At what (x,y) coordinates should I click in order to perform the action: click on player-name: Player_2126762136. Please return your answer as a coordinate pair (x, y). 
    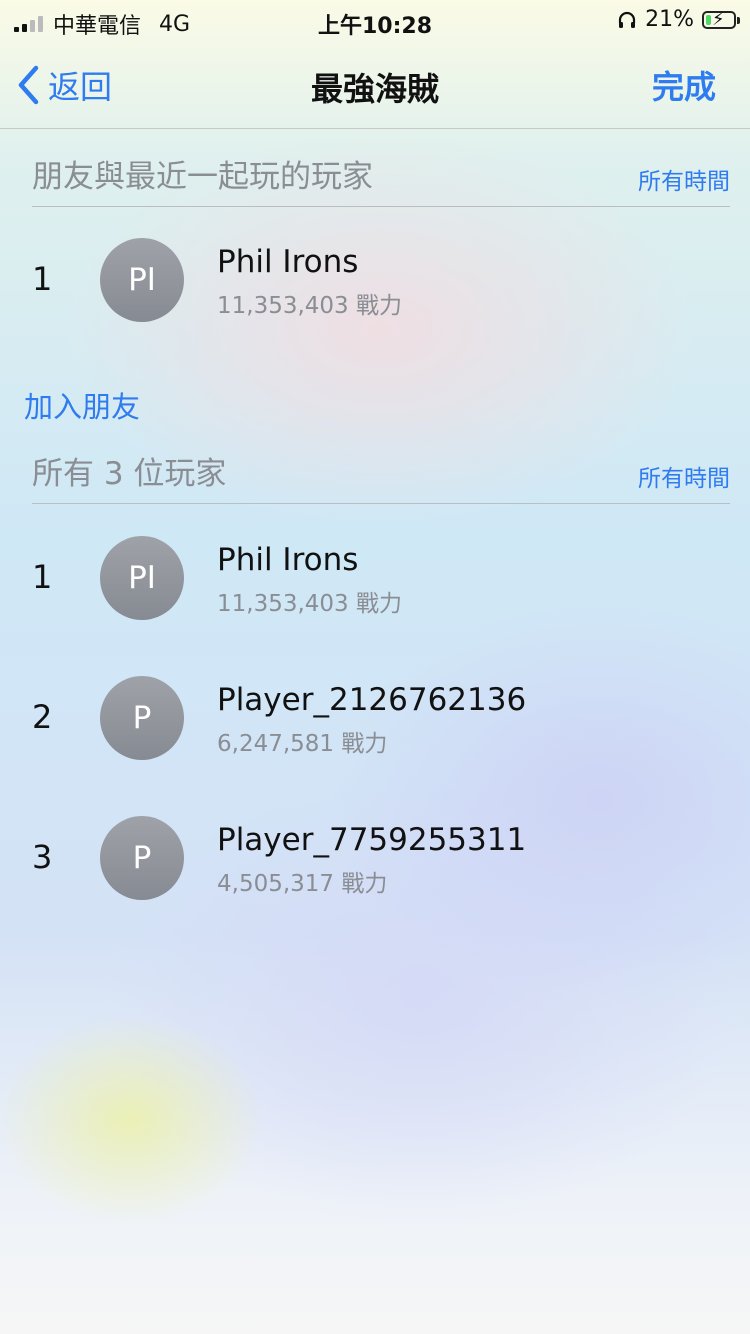
    Looking at the image, I should click on (372, 700).